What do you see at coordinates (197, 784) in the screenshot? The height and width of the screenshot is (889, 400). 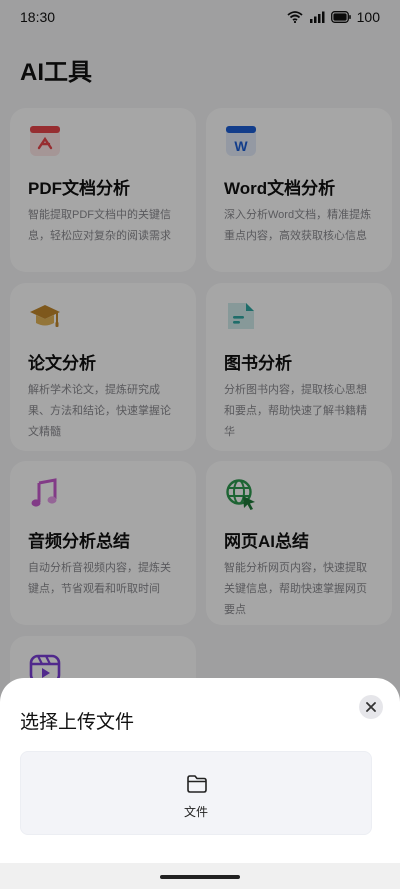 I see `folder-icon` at bounding box center [197, 784].